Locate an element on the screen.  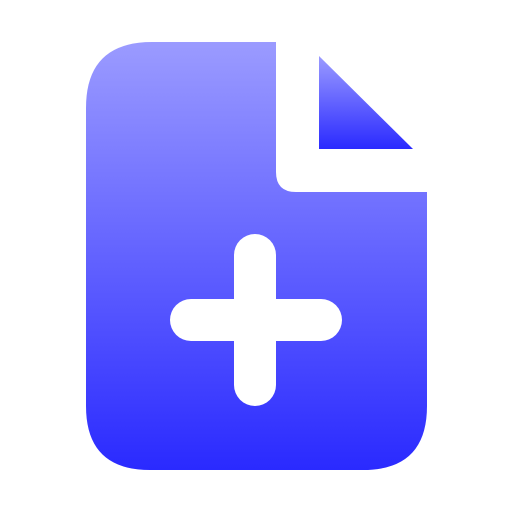
folded-corner is located at coordinates (366, 102).